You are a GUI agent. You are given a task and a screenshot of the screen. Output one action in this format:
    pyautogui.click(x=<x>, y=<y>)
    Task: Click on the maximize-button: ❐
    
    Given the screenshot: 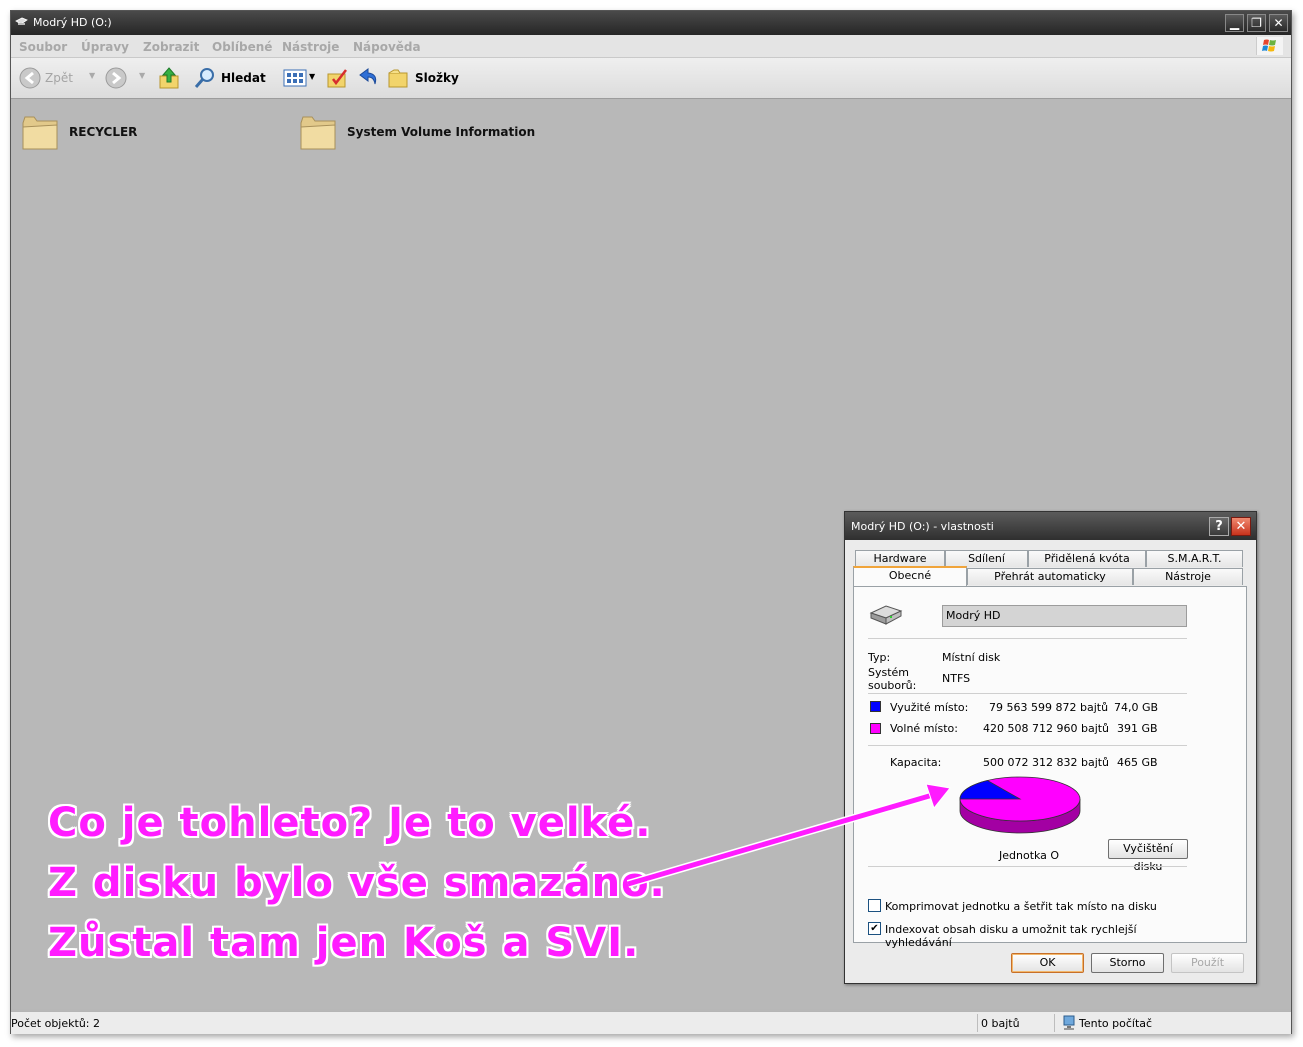 What is the action you would take?
    pyautogui.click(x=1256, y=23)
    